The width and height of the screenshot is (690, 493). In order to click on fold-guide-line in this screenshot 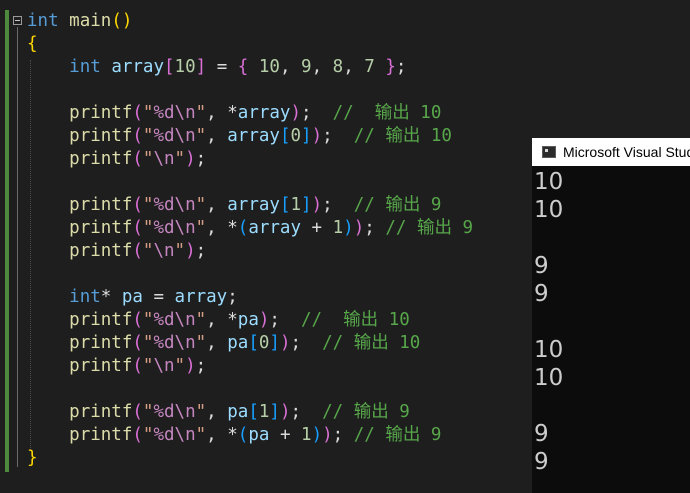, I will do `click(17, 247)`.